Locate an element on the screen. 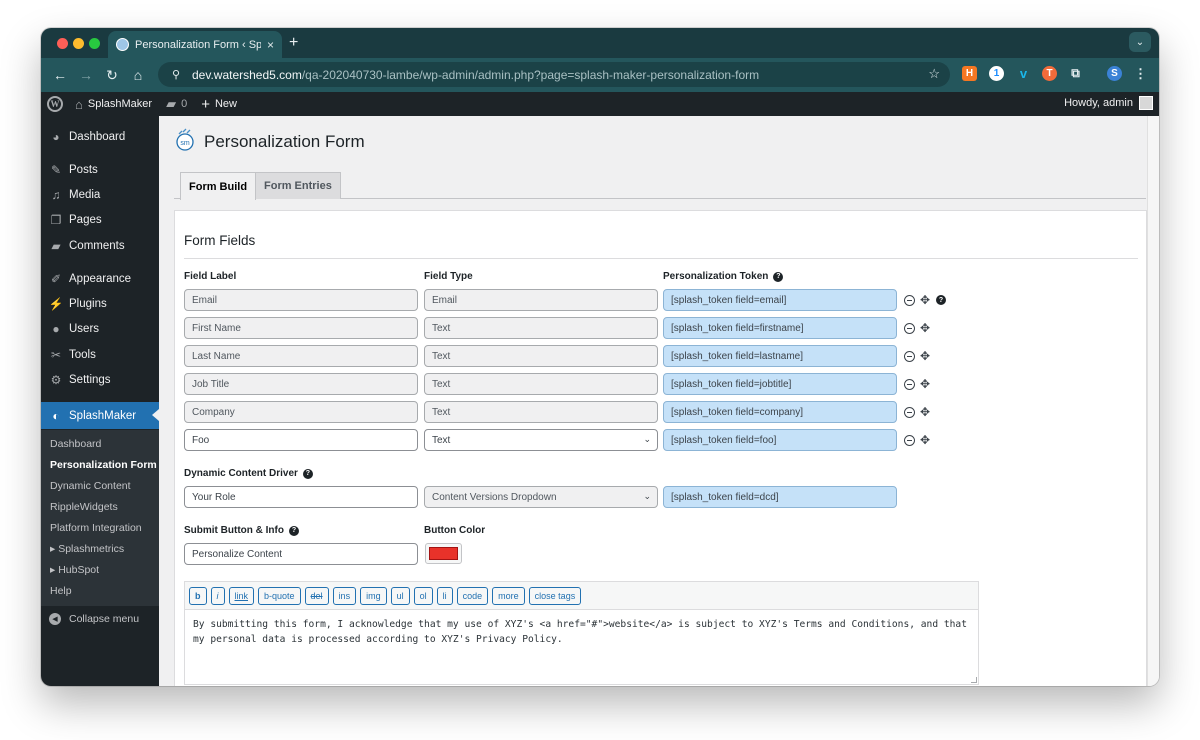 This screenshot has width=1200, height=740. browser-tab-active: Personalization Form ‹ Splash × is located at coordinates (195, 44).